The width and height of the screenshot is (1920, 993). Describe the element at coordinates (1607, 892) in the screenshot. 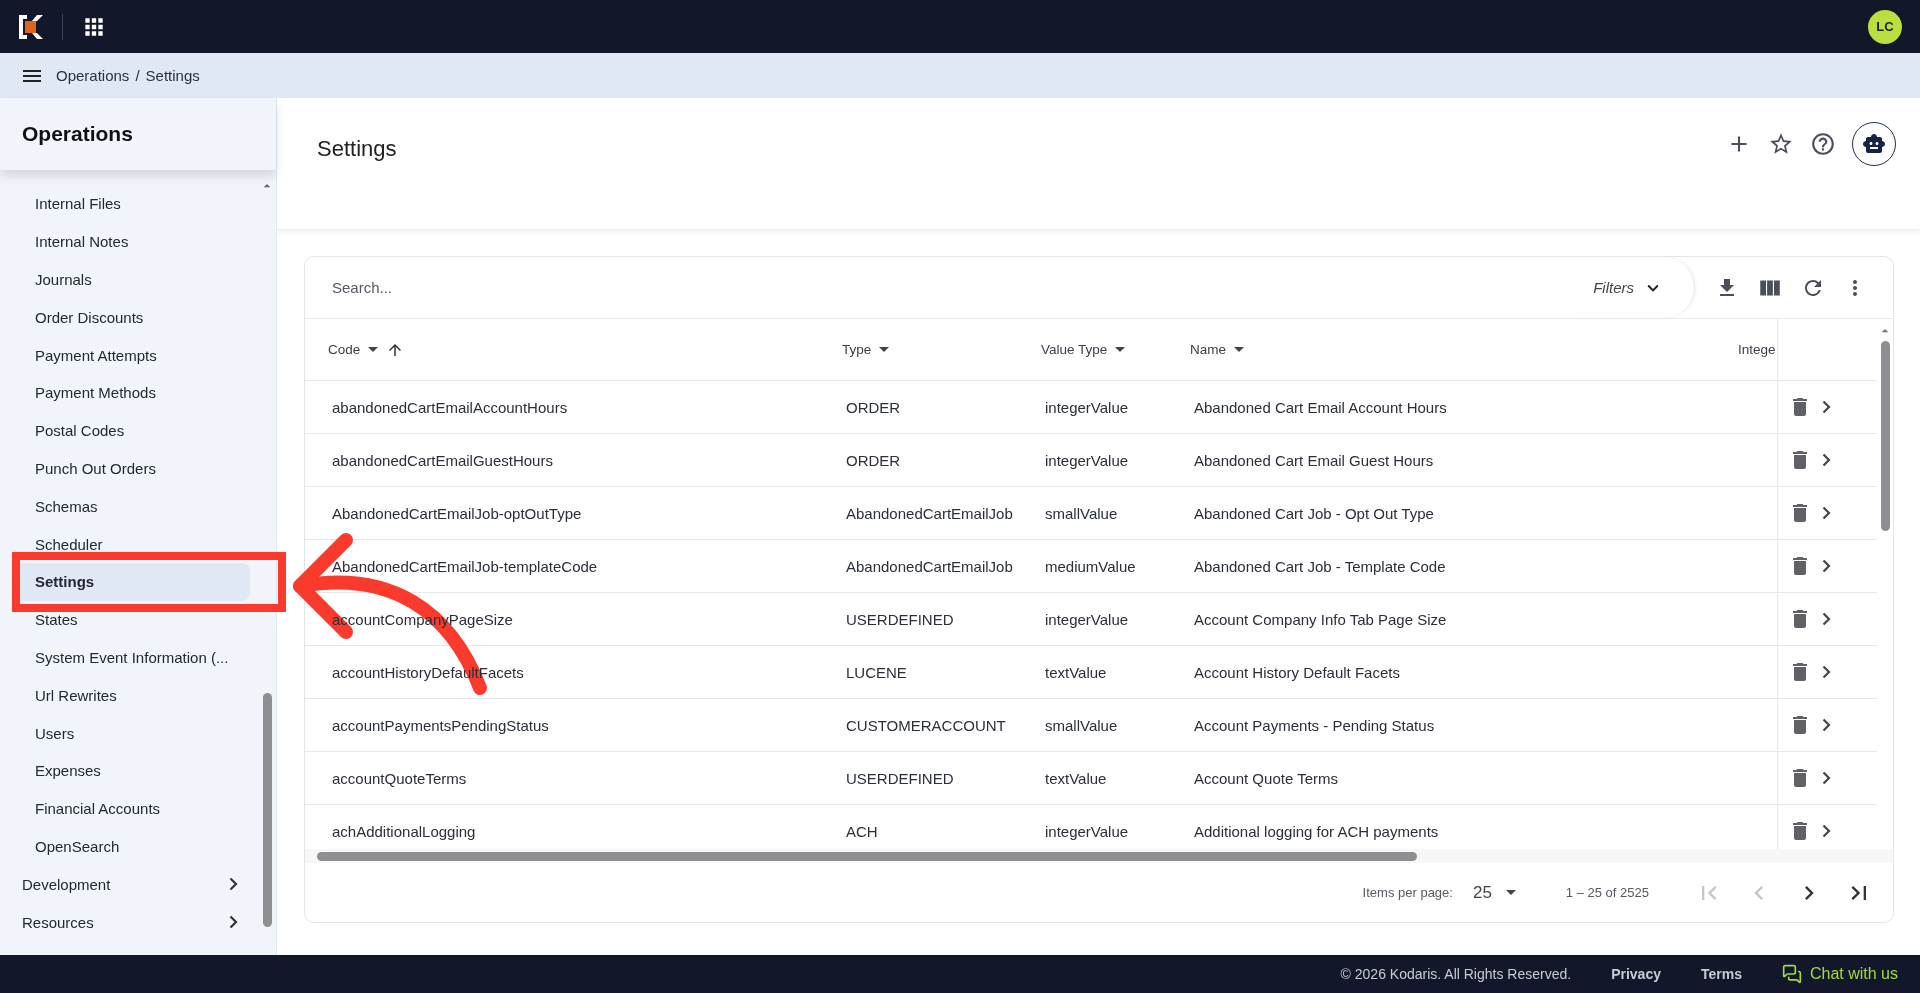

I see `page-range: 1 – 25 of 2525` at that location.